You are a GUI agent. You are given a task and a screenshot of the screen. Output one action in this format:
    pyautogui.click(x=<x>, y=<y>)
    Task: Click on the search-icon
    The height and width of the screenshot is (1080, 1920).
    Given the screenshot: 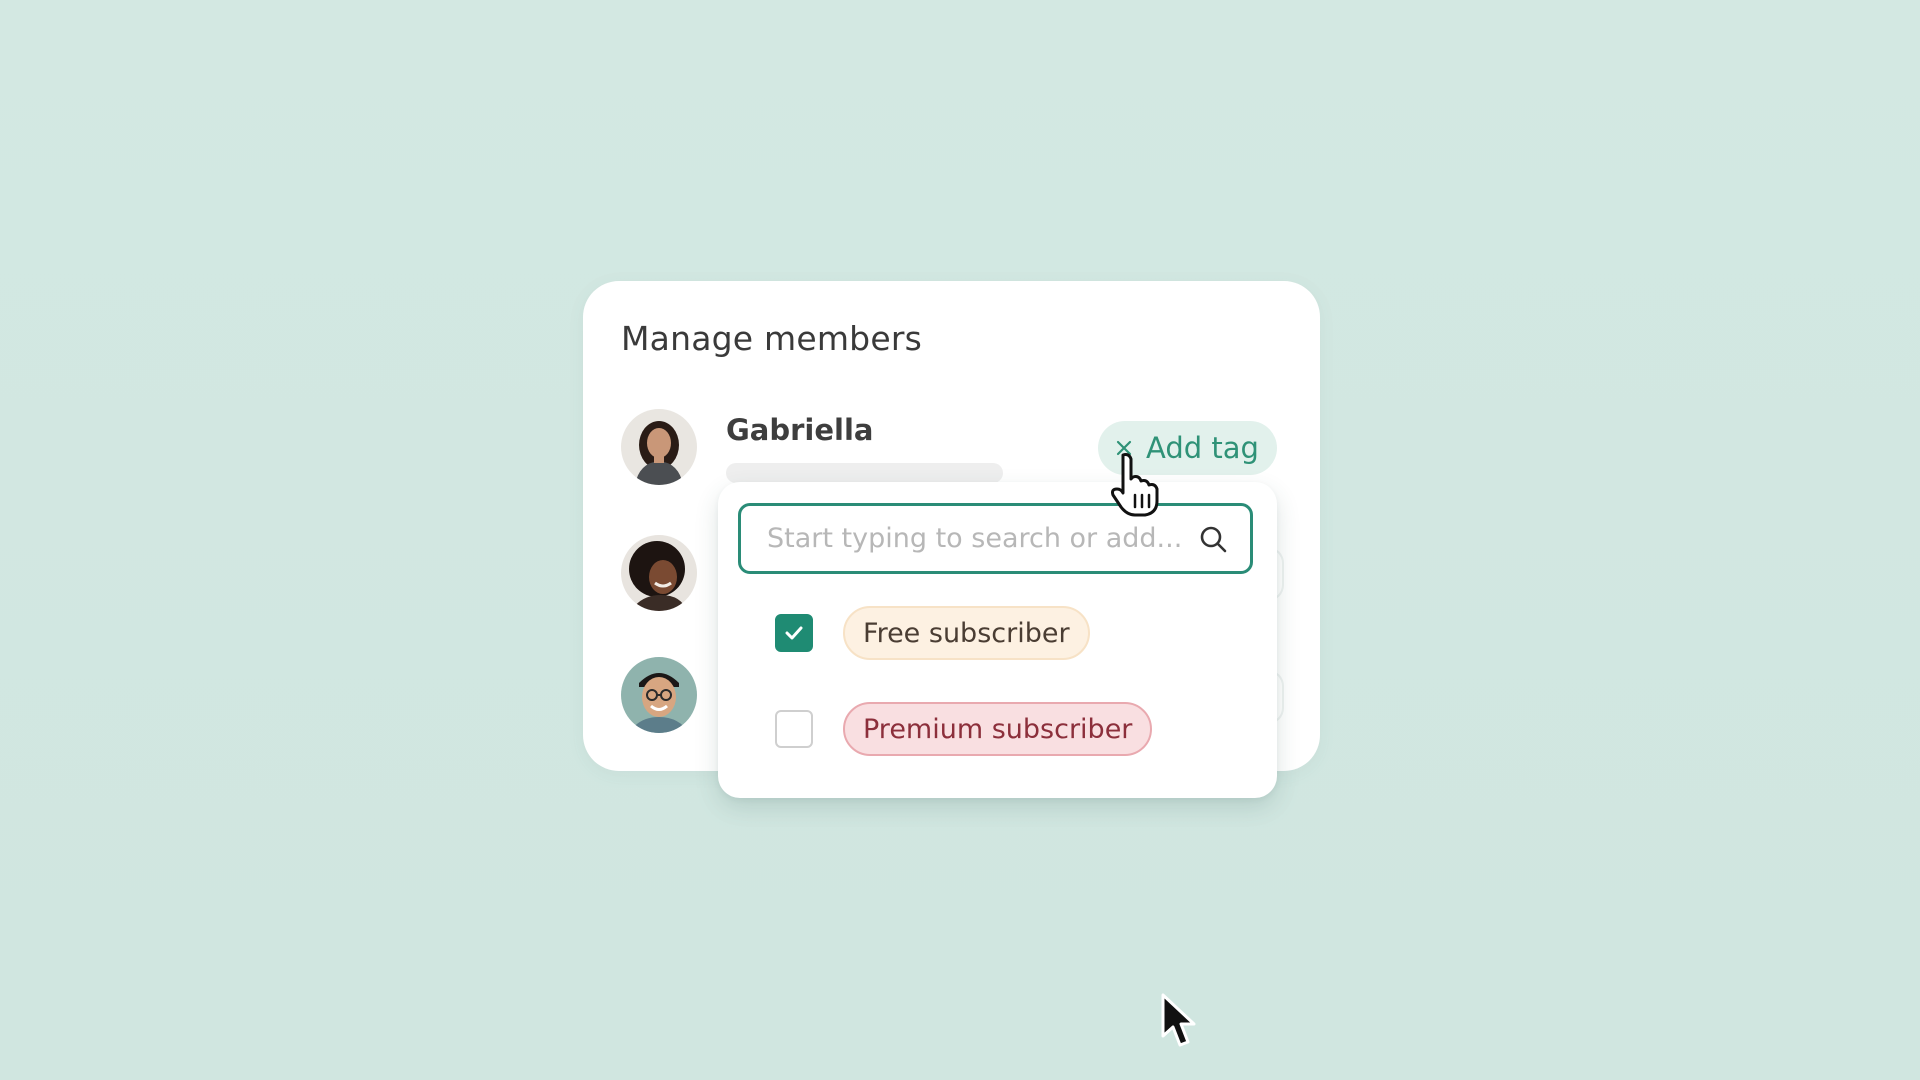 What is the action you would take?
    pyautogui.click(x=1213, y=539)
    